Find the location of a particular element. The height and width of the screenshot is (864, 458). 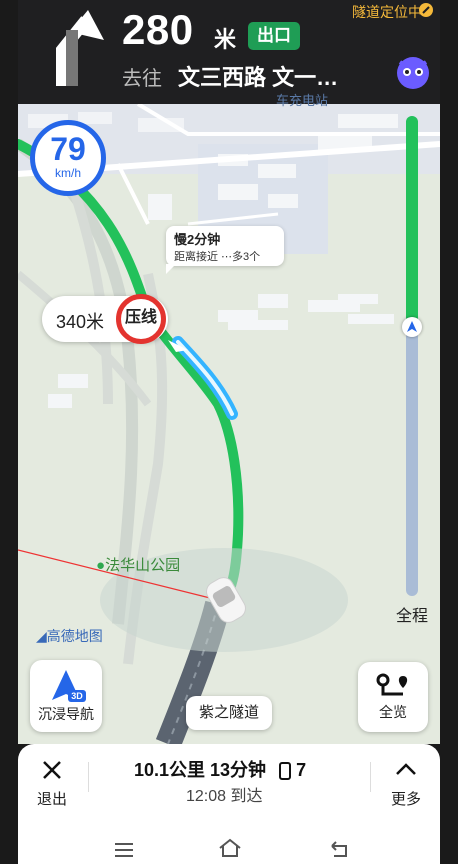

svg-text: 3D is located at coordinates (77, 696).